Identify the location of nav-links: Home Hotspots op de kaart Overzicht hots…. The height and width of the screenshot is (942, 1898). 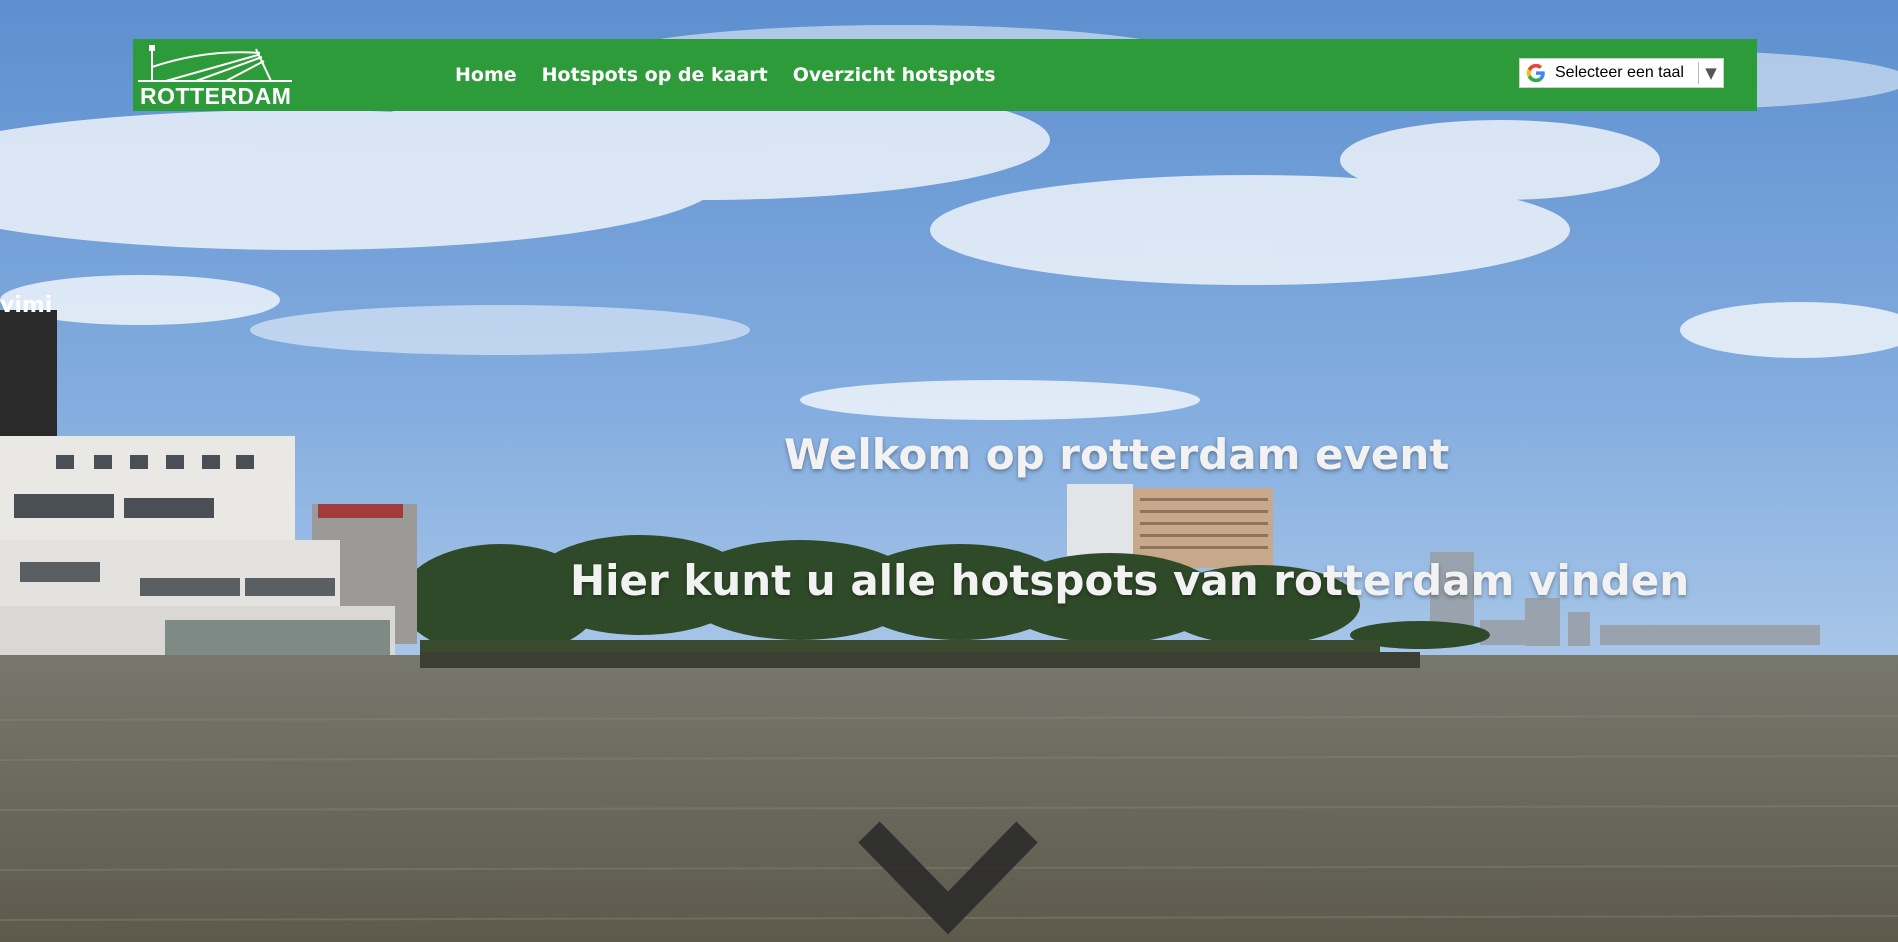
(738, 75).